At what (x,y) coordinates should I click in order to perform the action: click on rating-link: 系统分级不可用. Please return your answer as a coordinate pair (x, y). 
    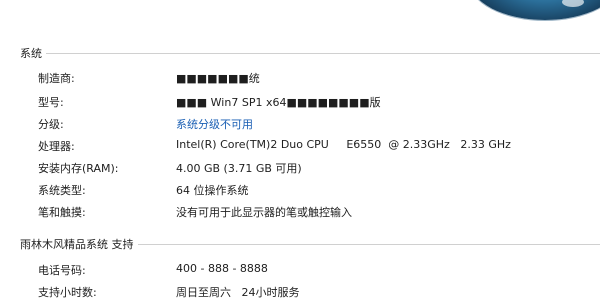
    Looking at the image, I should click on (214, 124).